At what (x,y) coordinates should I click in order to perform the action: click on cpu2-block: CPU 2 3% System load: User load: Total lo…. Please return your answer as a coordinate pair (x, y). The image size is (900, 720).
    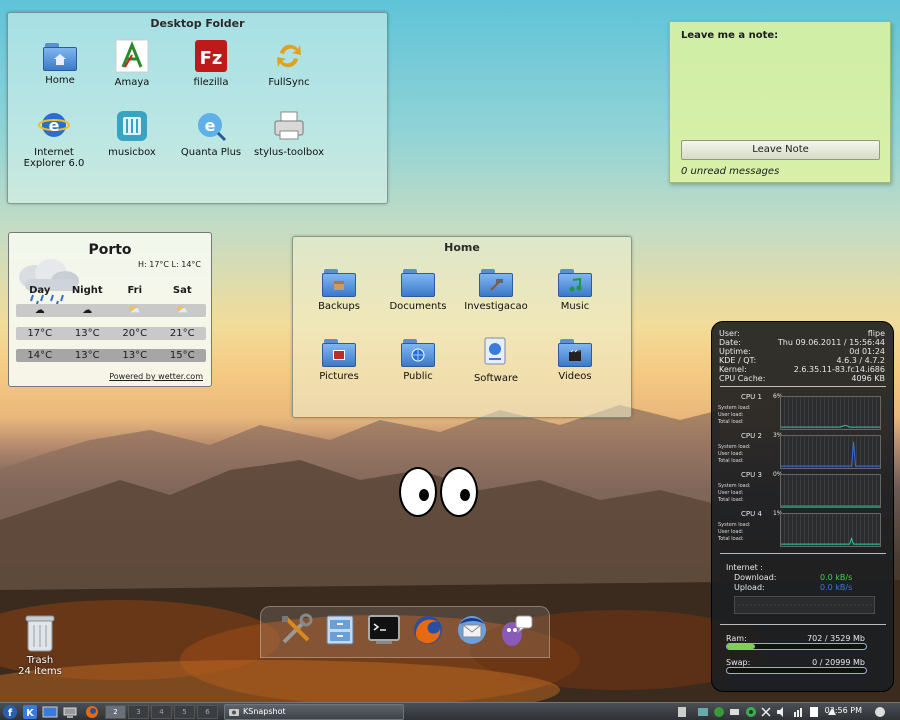
    Looking at the image, I should click on (802, 451).